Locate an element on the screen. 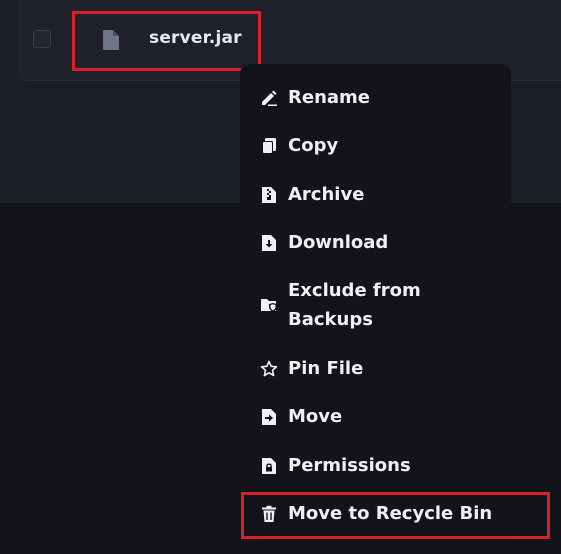 The width and height of the screenshot is (561, 554). menu-item-label: Rename is located at coordinates (329, 97).